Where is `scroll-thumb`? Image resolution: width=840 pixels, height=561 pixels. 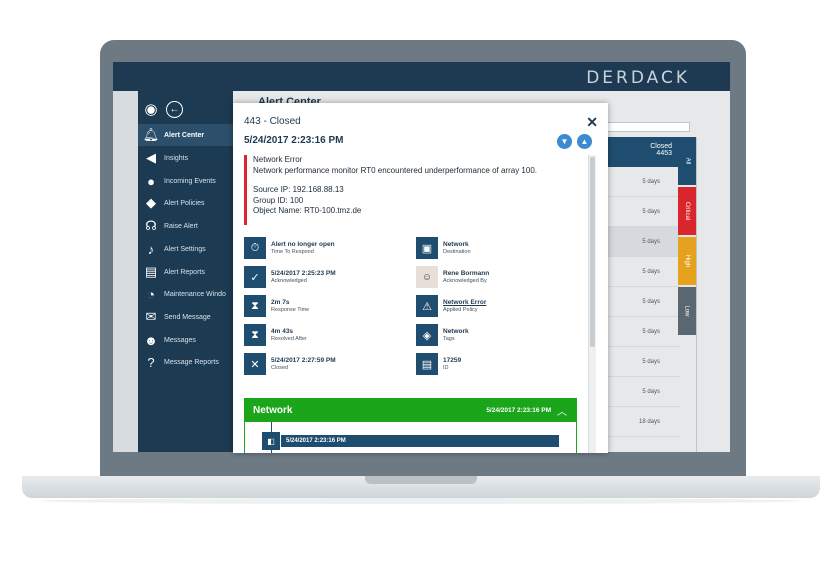
scroll-thumb is located at coordinates (592, 252).